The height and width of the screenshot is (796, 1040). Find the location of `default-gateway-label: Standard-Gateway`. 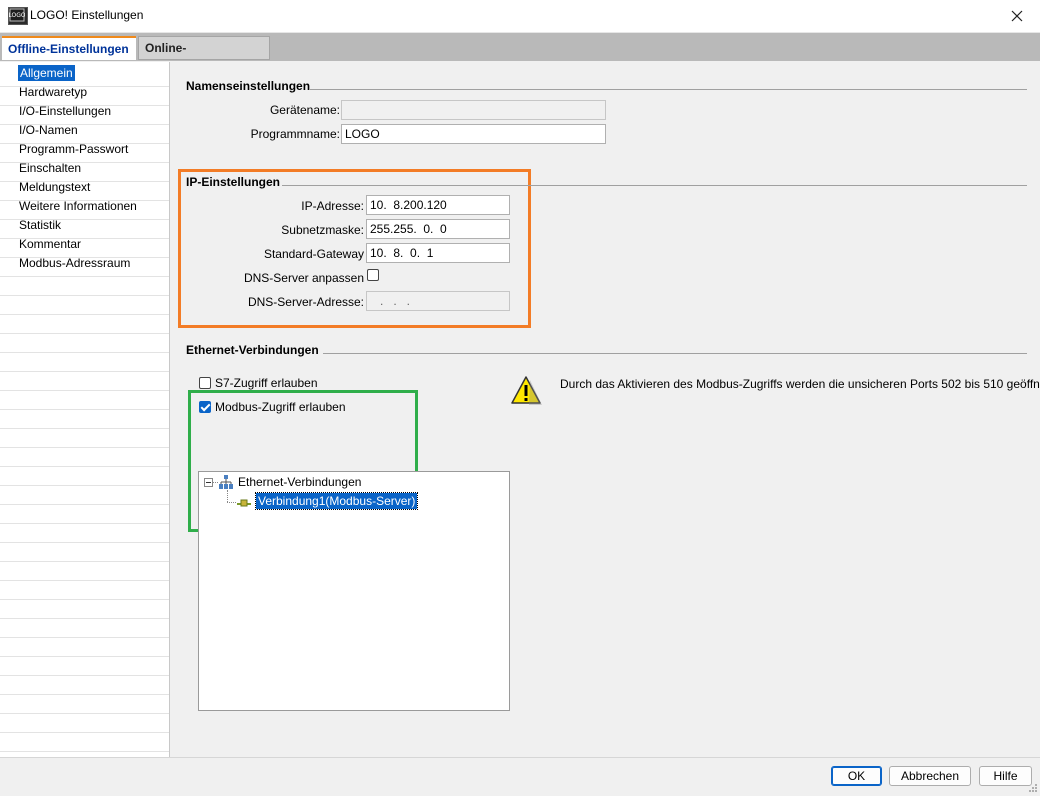

default-gateway-label: Standard-Gateway is located at coordinates (313, 254).